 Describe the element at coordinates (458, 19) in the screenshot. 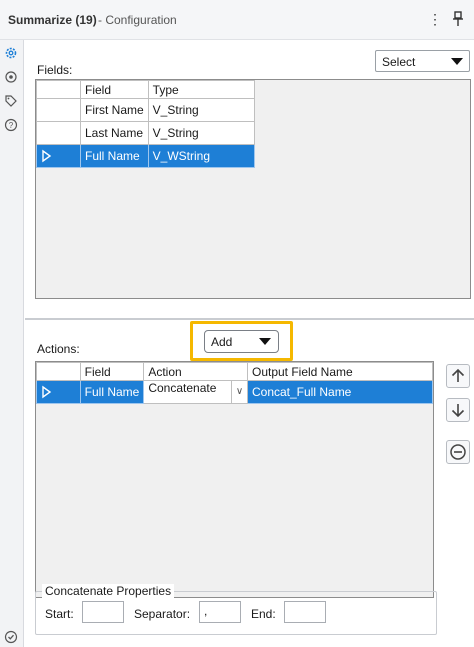

I see `pin-icon` at that location.